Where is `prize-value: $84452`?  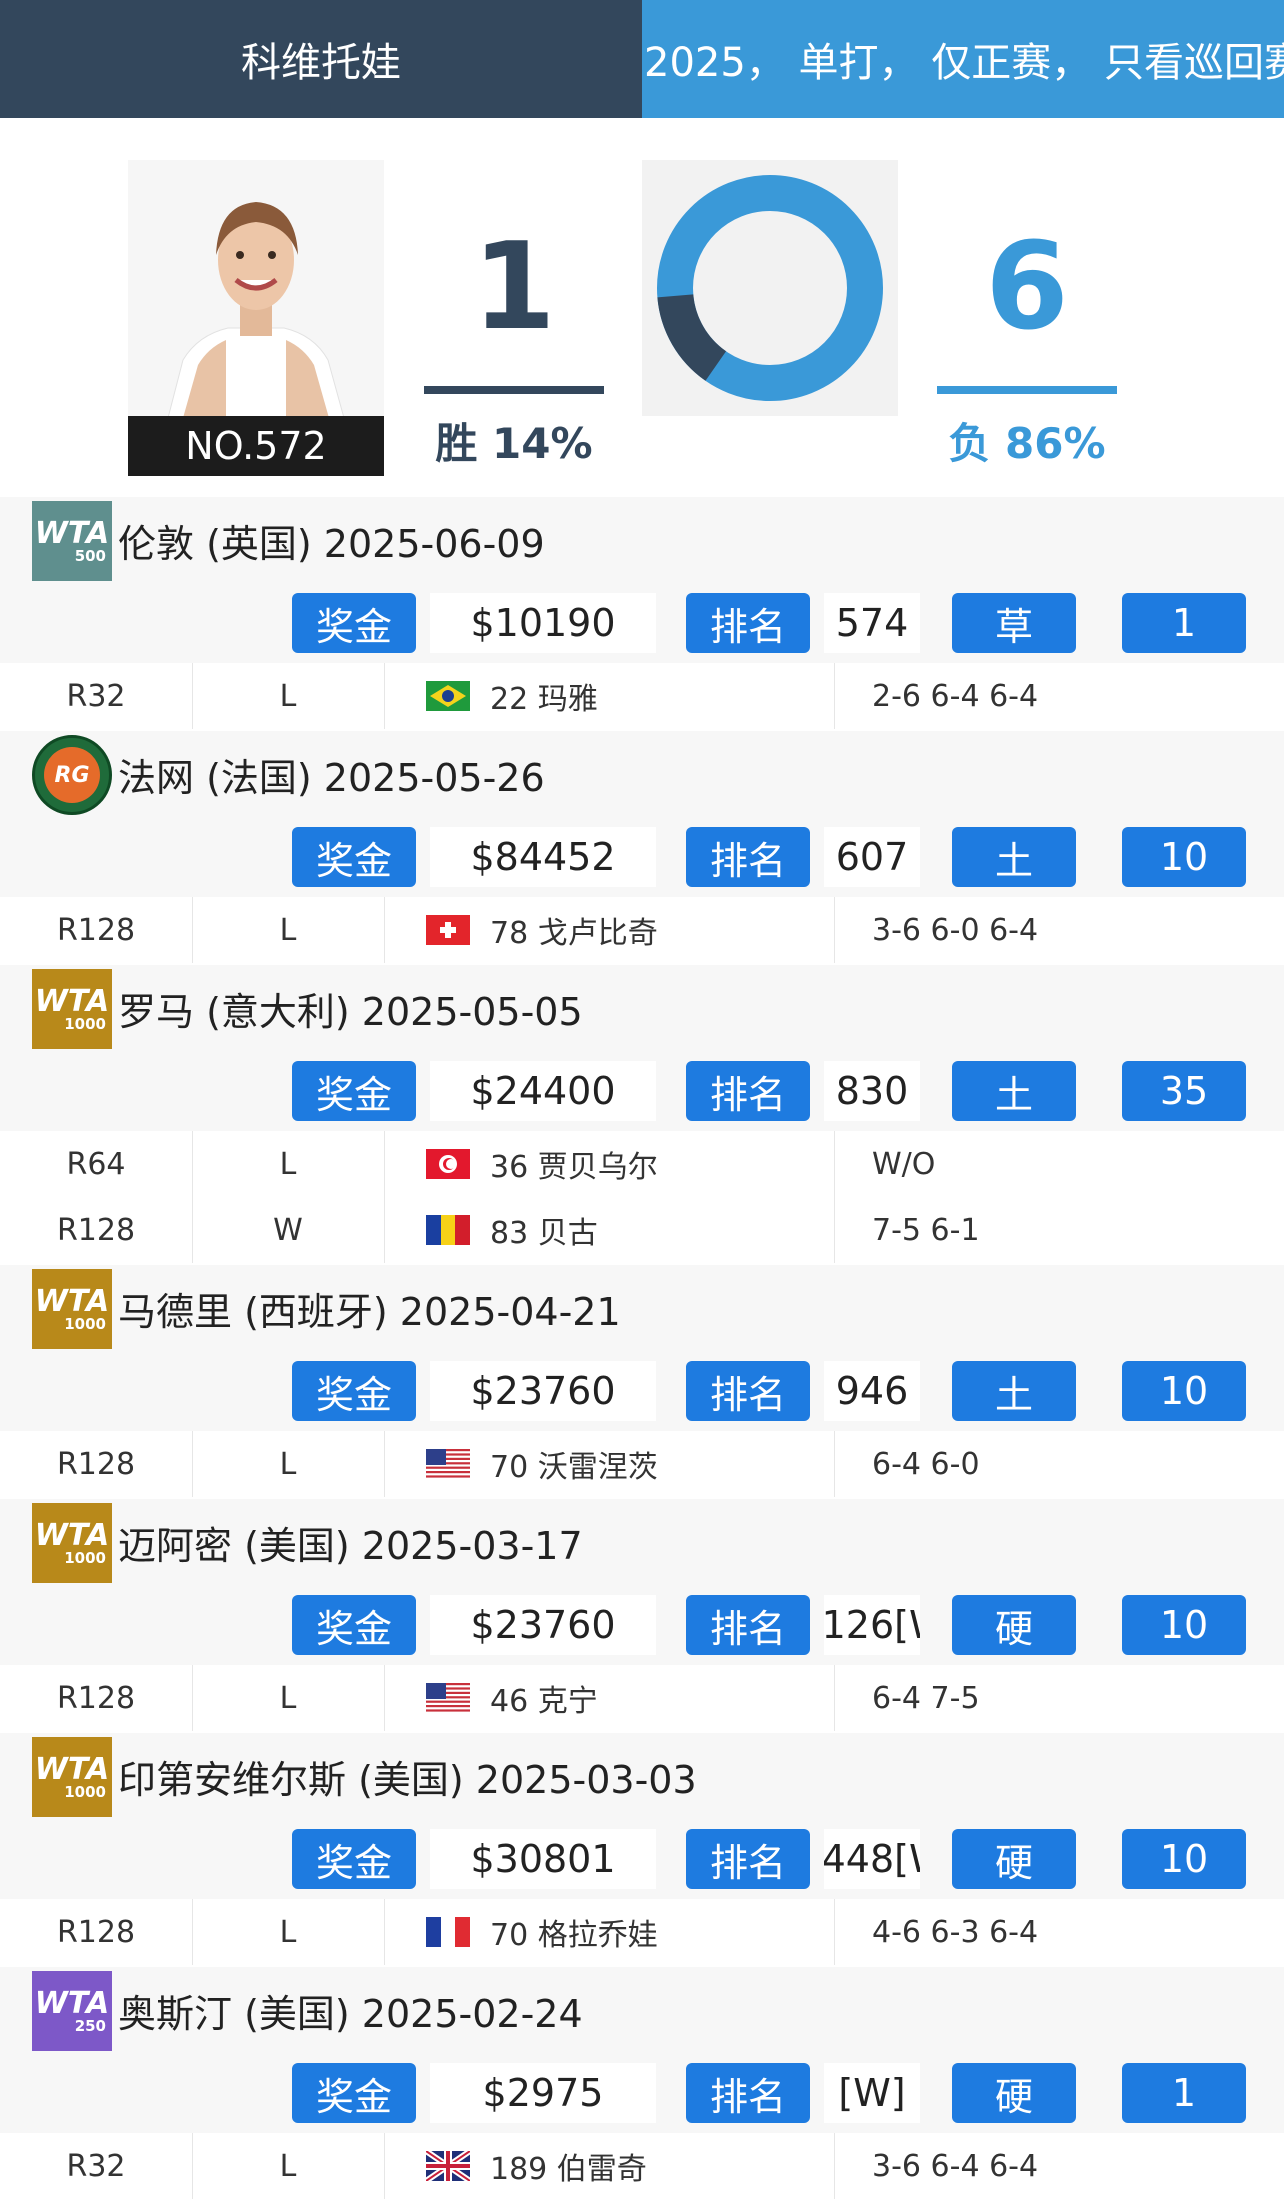 prize-value: $84452 is located at coordinates (543, 857).